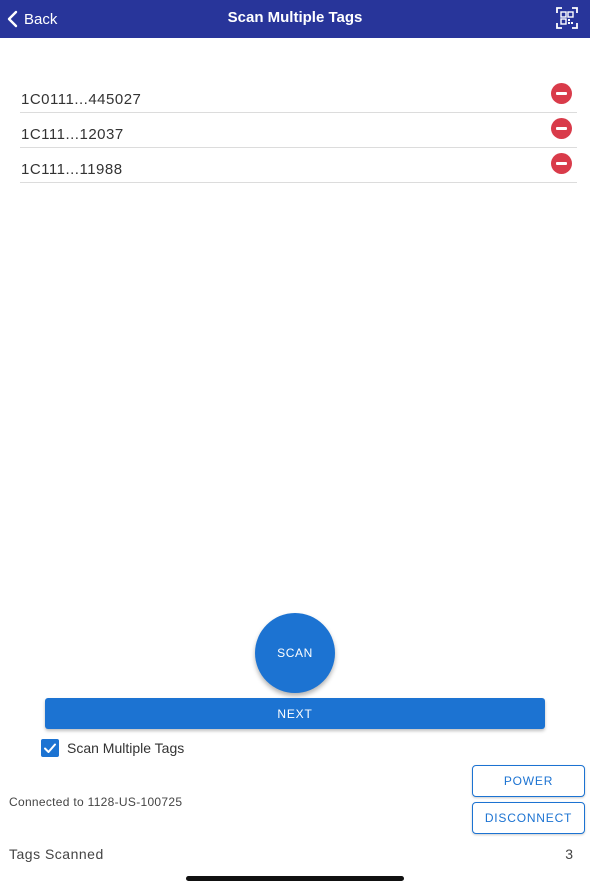  What do you see at coordinates (569, 854) in the screenshot?
I see `tags-scanned-count: 3` at bounding box center [569, 854].